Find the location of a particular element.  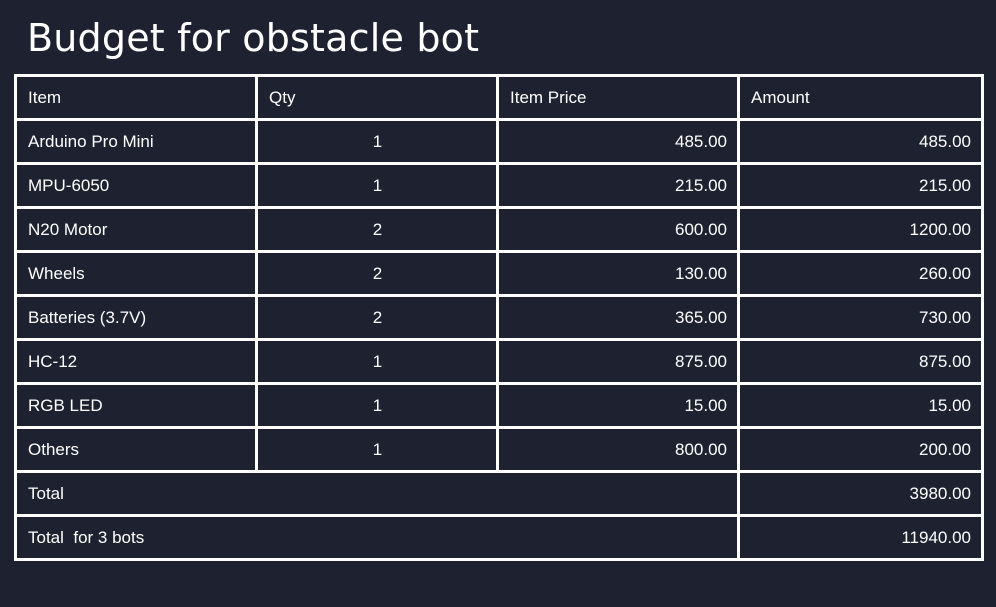

table-row: Others 1 800.00 200.00 is located at coordinates (499, 449).